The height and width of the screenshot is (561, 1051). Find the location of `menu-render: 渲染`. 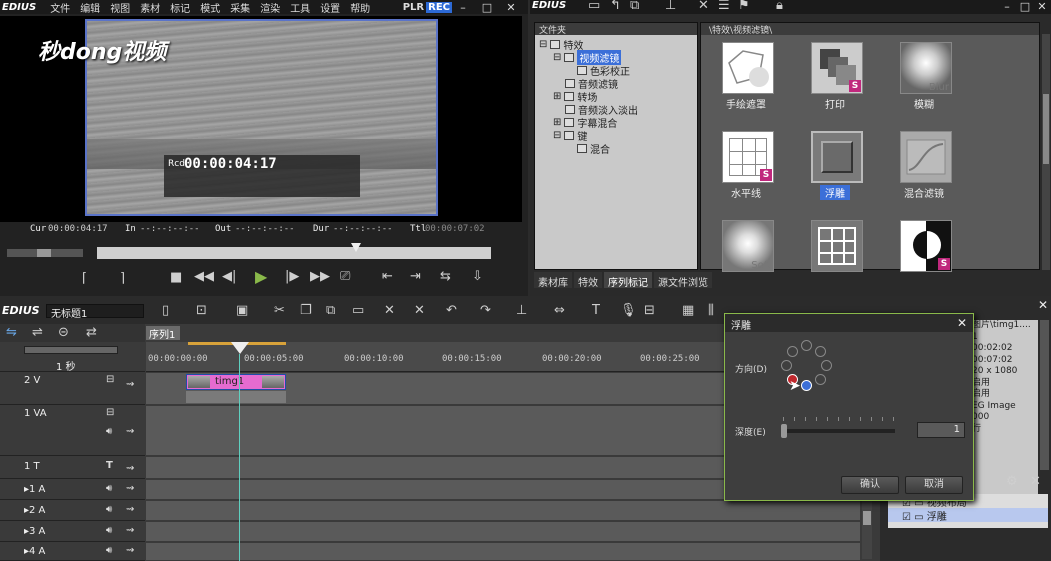

menu-render: 渲染 is located at coordinates (270, 7).